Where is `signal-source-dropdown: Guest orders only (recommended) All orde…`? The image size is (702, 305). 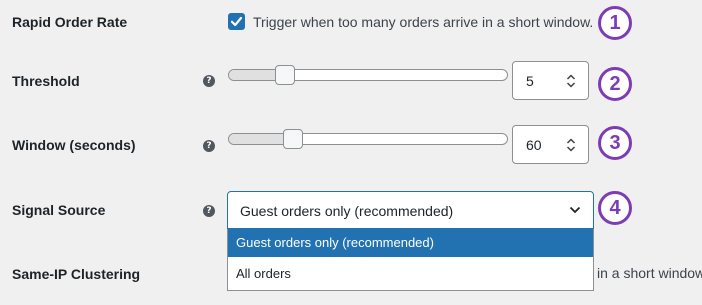
signal-source-dropdown: Guest orders only (recommended) All orde… is located at coordinates (410, 260).